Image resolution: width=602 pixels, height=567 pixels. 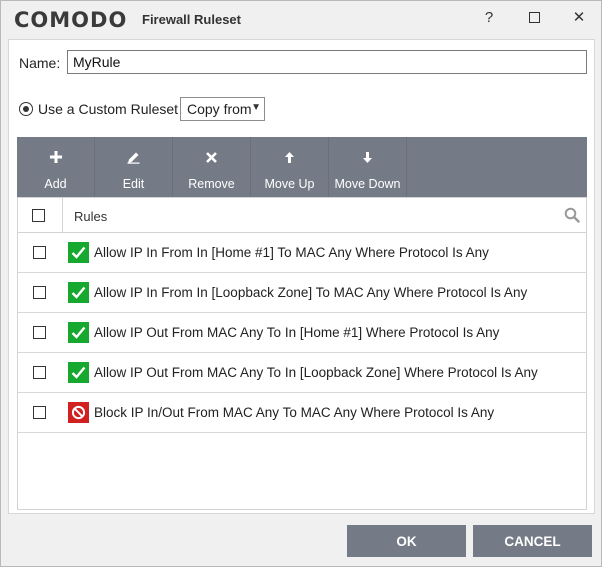 I want to click on name-label: Name:, so click(x=40, y=63).